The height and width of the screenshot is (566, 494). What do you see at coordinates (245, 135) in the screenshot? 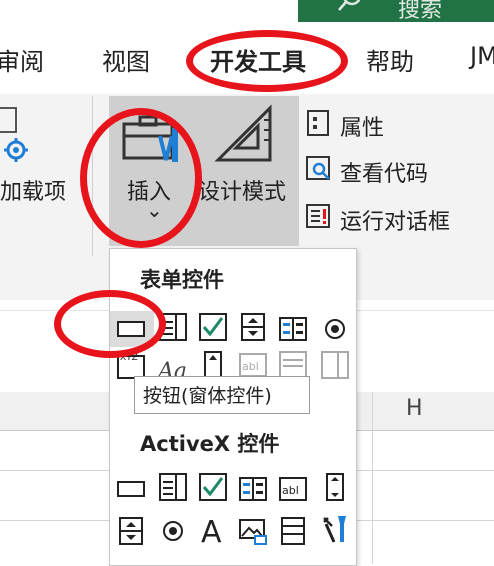
I see `design-mode-icon` at bounding box center [245, 135].